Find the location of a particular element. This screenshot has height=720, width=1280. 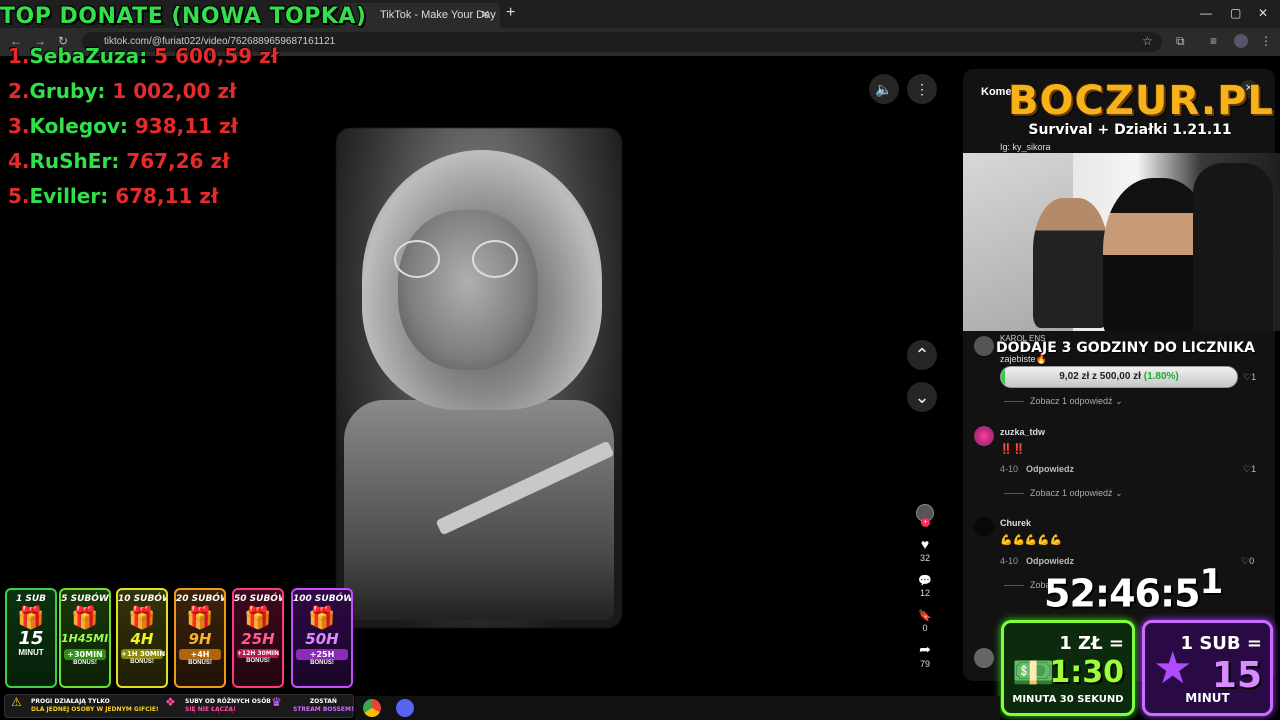

maximize-button: ▢ is located at coordinates (1235, 13).